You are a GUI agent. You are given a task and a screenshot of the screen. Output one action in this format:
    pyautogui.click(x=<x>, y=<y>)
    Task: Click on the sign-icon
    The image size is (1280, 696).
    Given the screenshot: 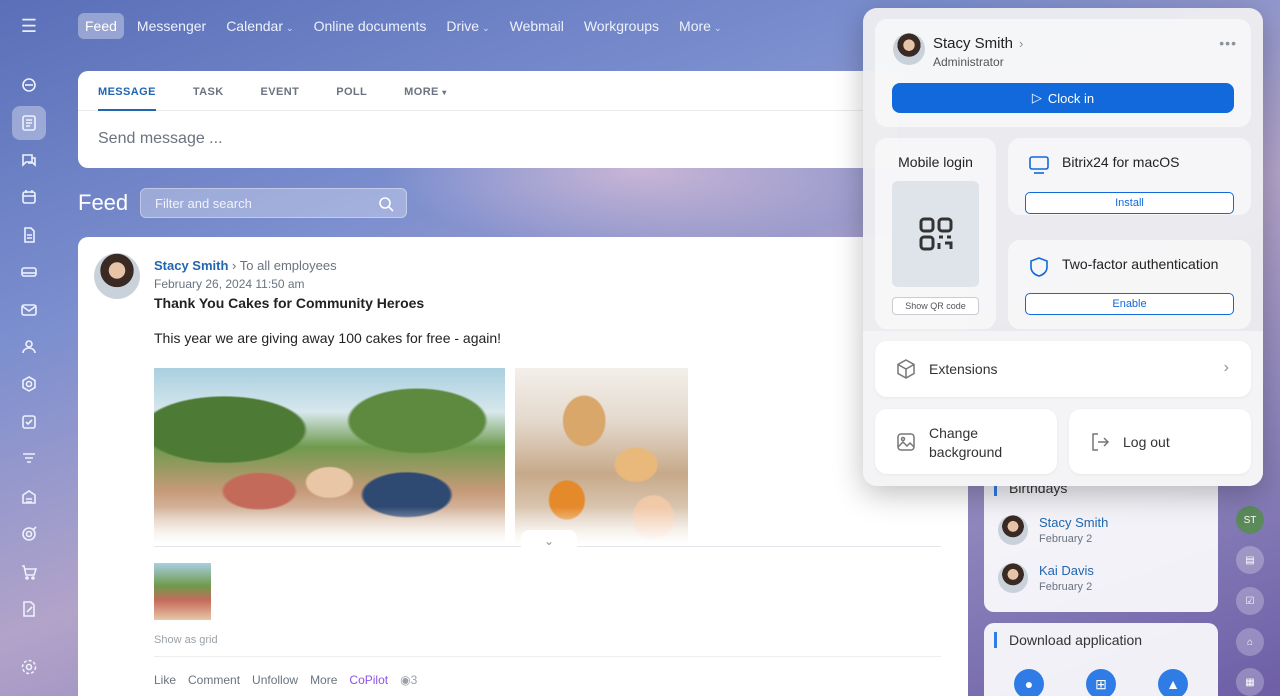 What is the action you would take?
    pyautogui.click(x=29, y=609)
    